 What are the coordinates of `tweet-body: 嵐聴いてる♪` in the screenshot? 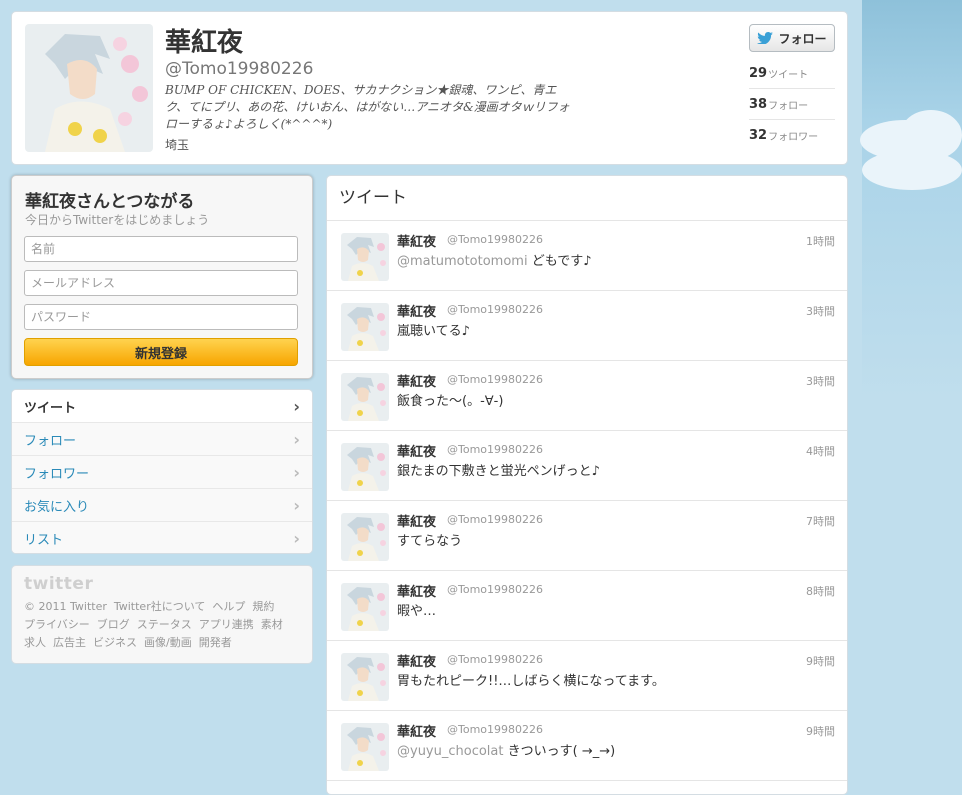 It's located at (433, 331).